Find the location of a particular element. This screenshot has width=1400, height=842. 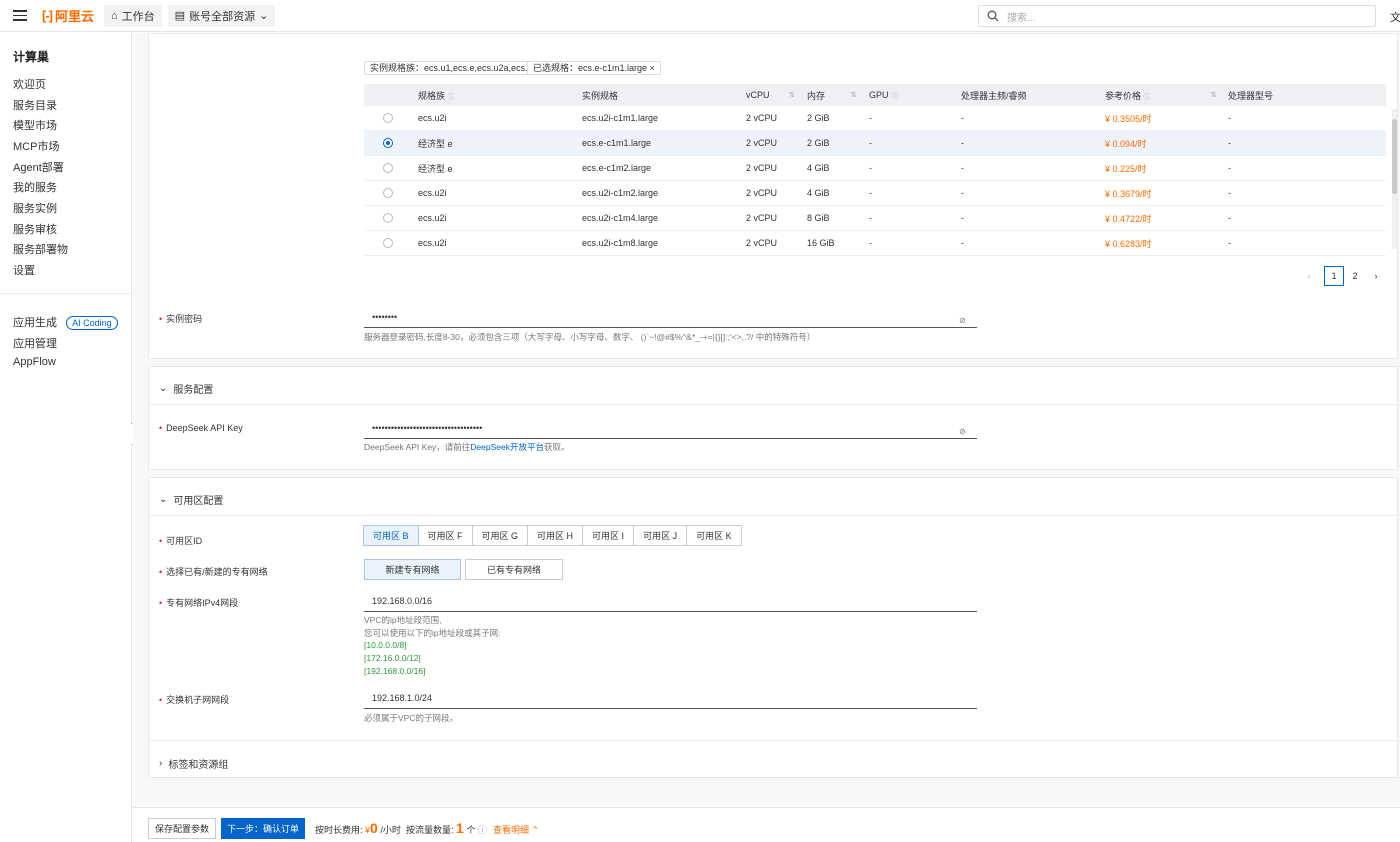

cell-mem: 4 GiB is located at coordinates (818, 168).